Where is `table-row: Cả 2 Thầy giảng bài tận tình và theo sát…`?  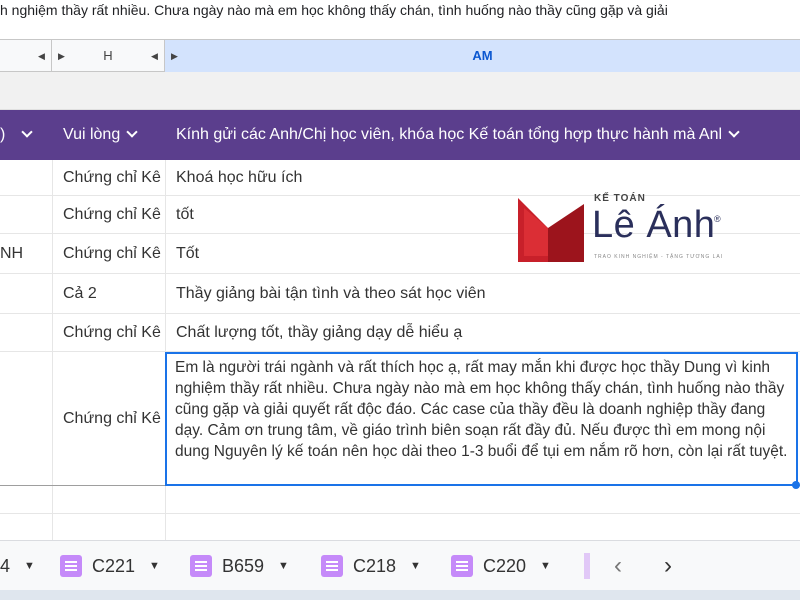 table-row: Cả 2 Thầy giảng bài tận tình và theo sát… is located at coordinates (400, 294).